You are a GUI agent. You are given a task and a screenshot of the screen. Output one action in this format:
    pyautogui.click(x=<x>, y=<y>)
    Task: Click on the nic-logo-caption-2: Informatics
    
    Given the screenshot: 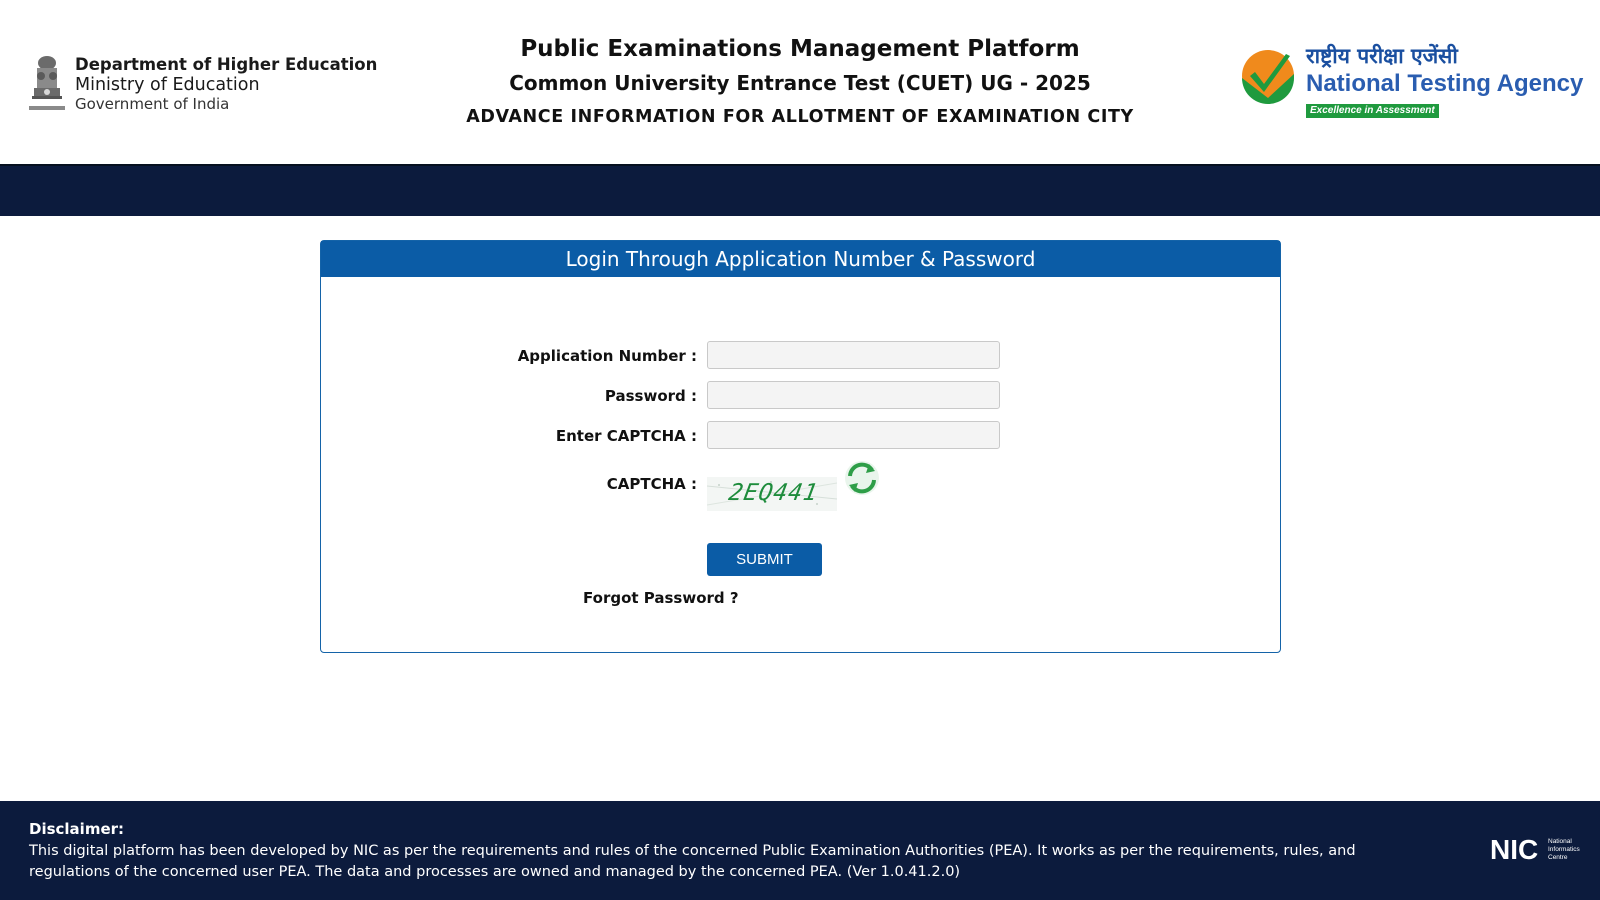 What is the action you would take?
    pyautogui.click(x=1564, y=849)
    